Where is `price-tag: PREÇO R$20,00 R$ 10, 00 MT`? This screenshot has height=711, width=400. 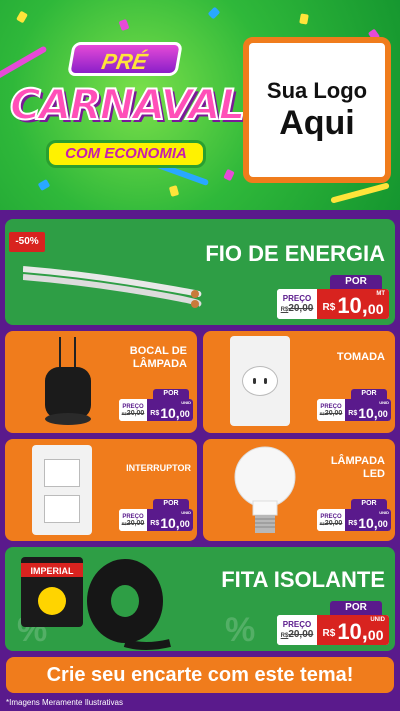 price-tag: PREÇO R$20,00 R$ 10, 00 MT is located at coordinates (333, 304).